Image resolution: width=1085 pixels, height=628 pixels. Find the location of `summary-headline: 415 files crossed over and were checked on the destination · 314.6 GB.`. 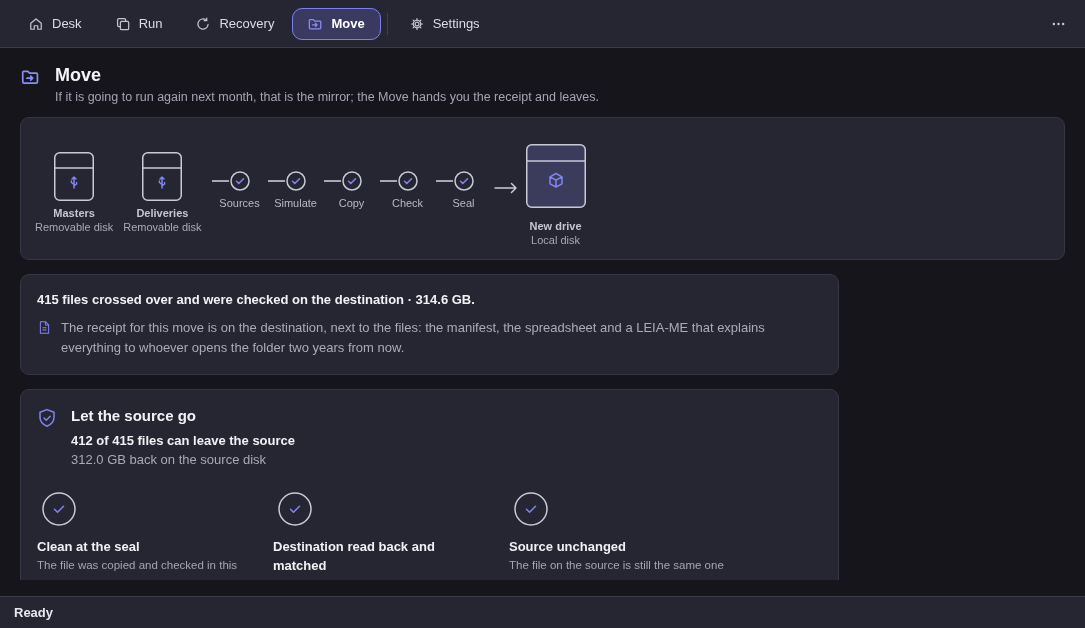

summary-headline: 415 files crossed over and were checked on the destination · 314.6 GB. is located at coordinates (256, 300).